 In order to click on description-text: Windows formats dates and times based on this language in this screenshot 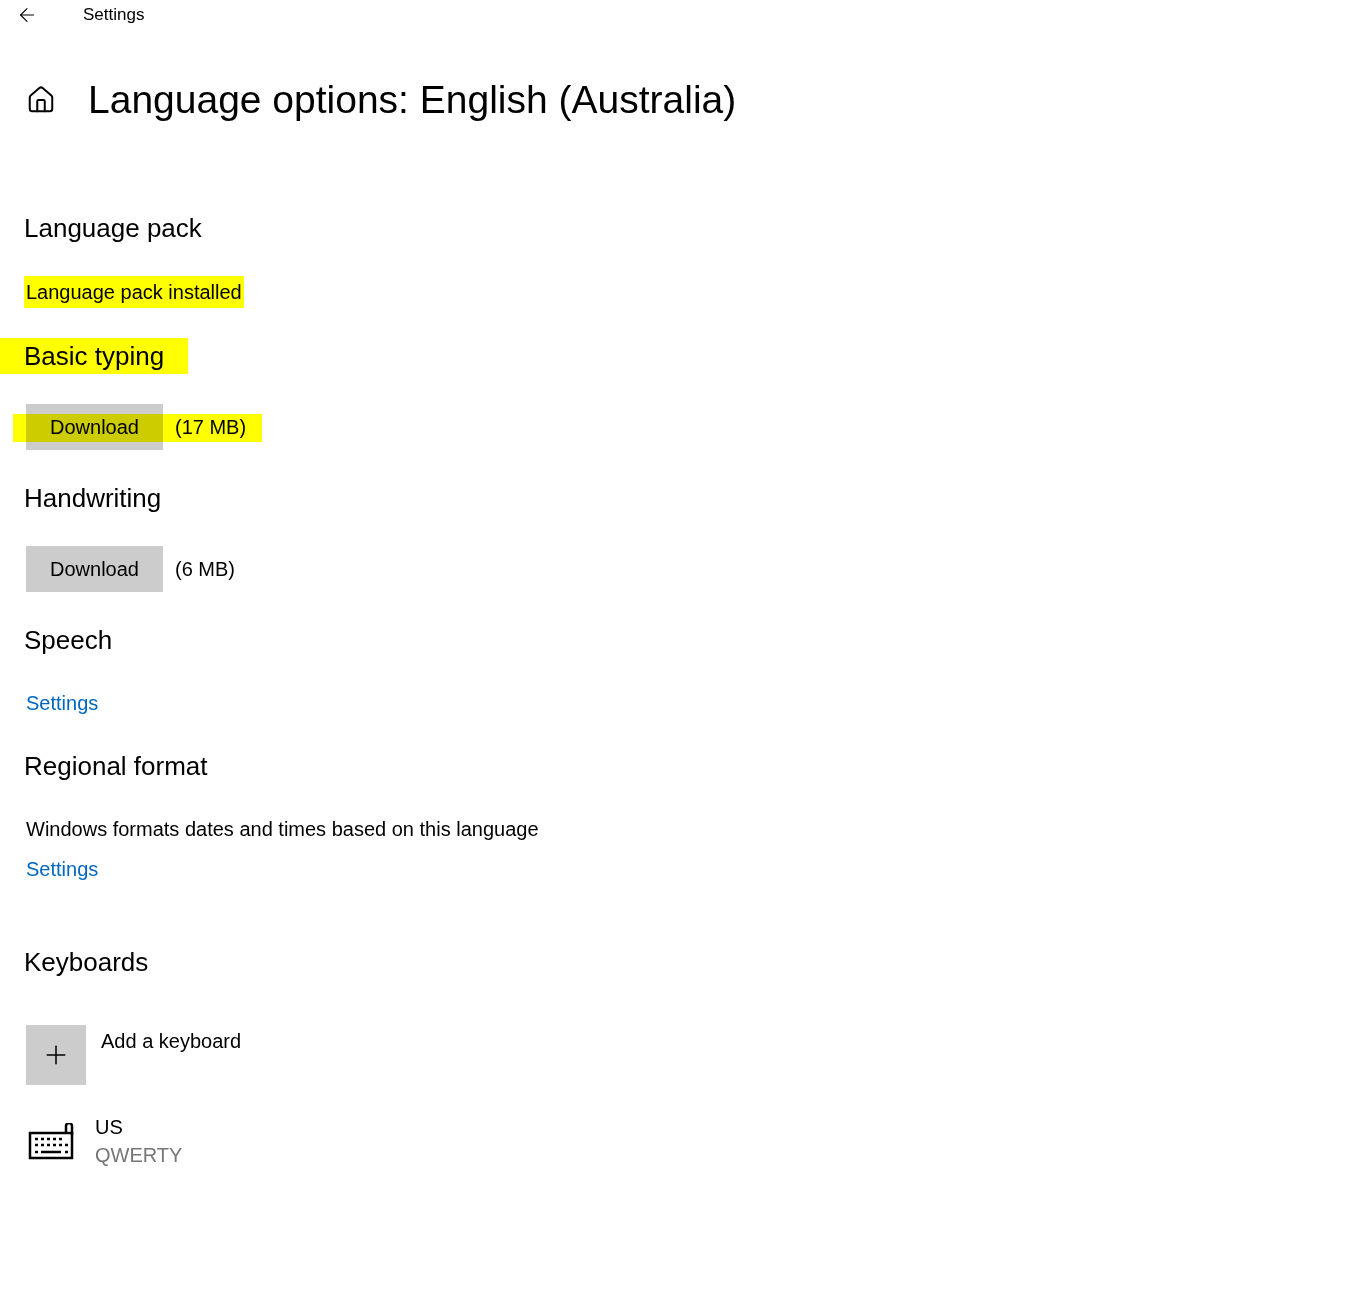, I will do `click(283, 829)`.